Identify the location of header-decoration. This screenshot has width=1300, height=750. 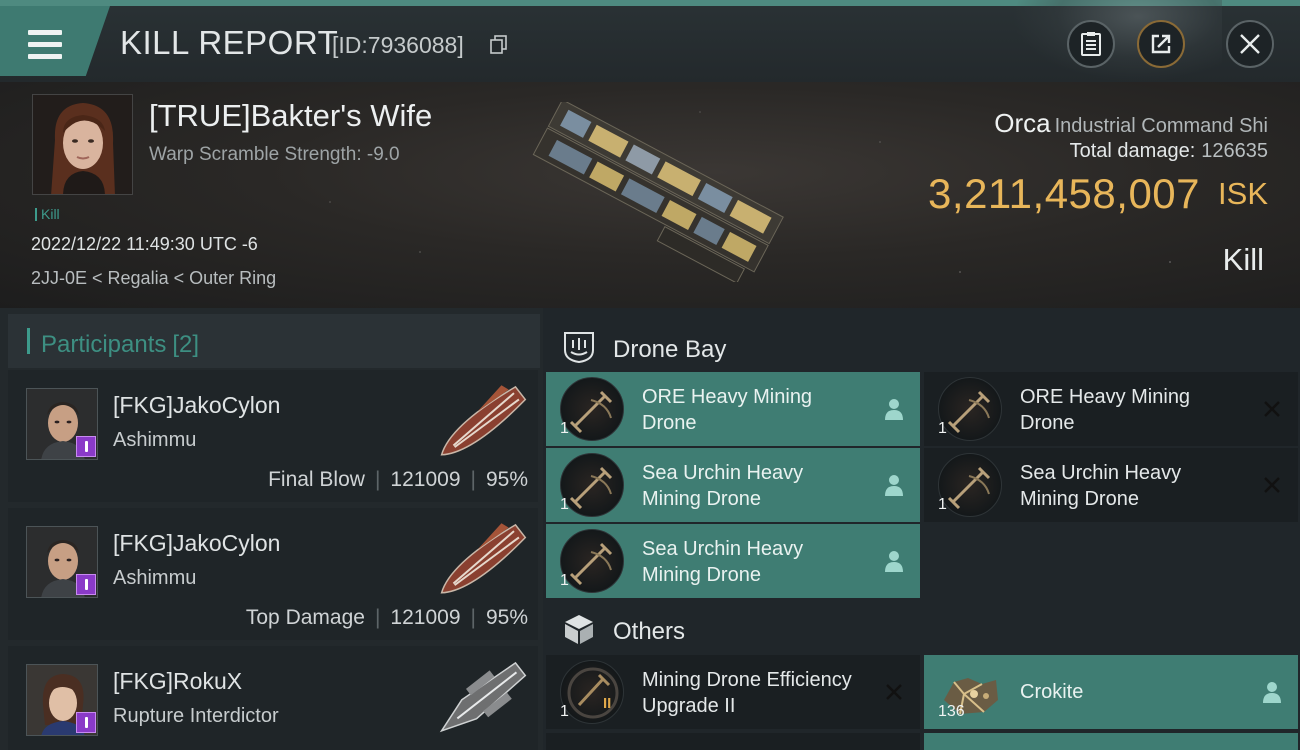
(1117, 41).